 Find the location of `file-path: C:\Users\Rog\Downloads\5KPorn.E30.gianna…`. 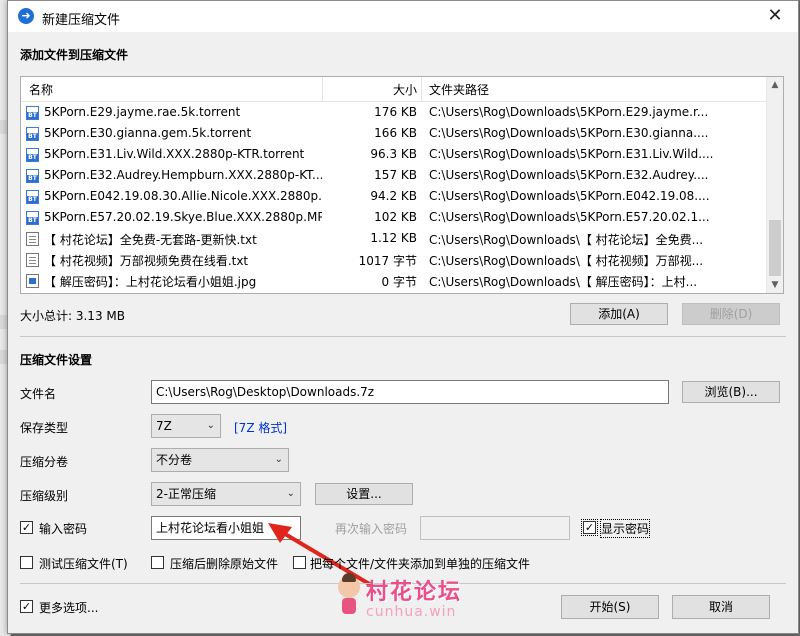

file-path: C:\Users\Rog\Downloads\5KPorn.E30.gianna… is located at coordinates (569, 133).